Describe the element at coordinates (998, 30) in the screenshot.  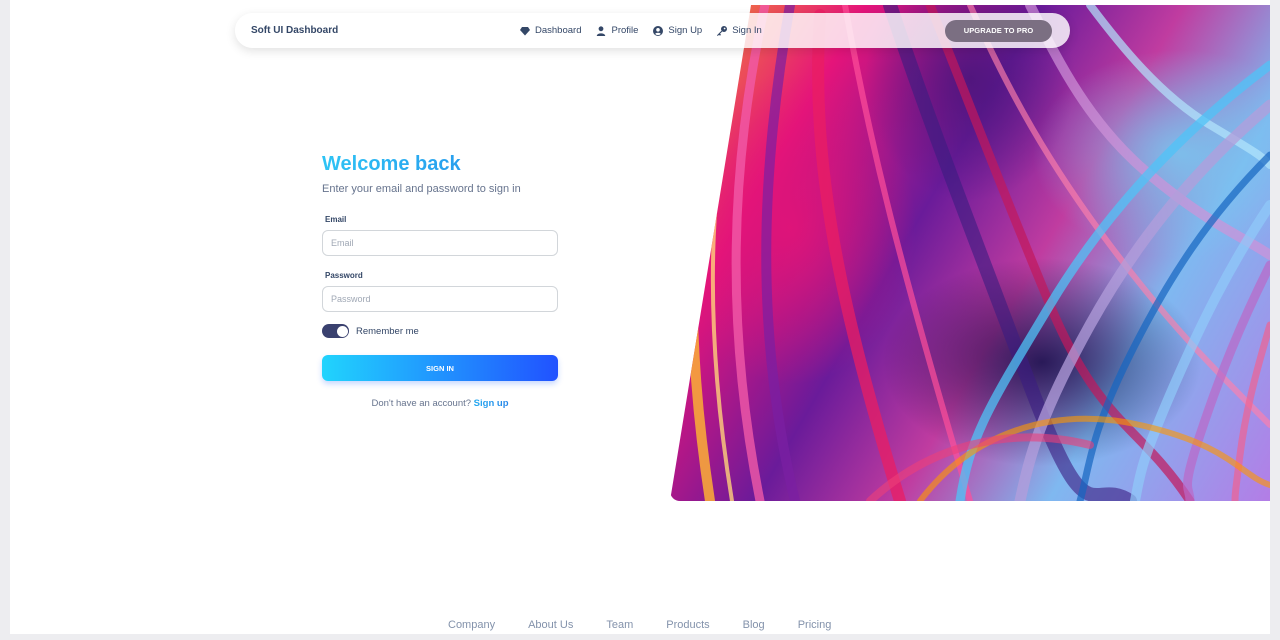
I see `upgrade-to-pro-button: UPGRADE TO PRO` at that location.